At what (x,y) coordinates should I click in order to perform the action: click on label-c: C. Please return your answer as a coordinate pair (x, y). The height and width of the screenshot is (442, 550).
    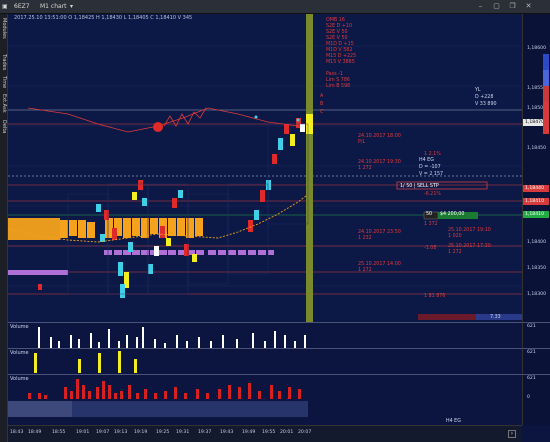
    Looking at the image, I should click on (322, 112).